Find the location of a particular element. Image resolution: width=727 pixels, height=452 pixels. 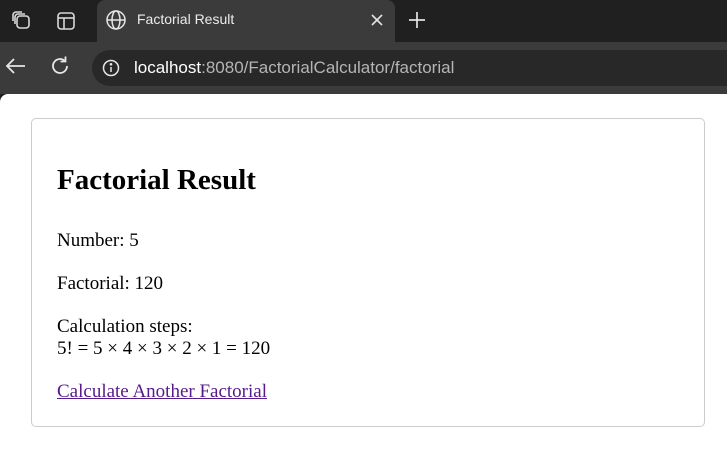

steps-label: Calculation steps: is located at coordinates (125, 326).